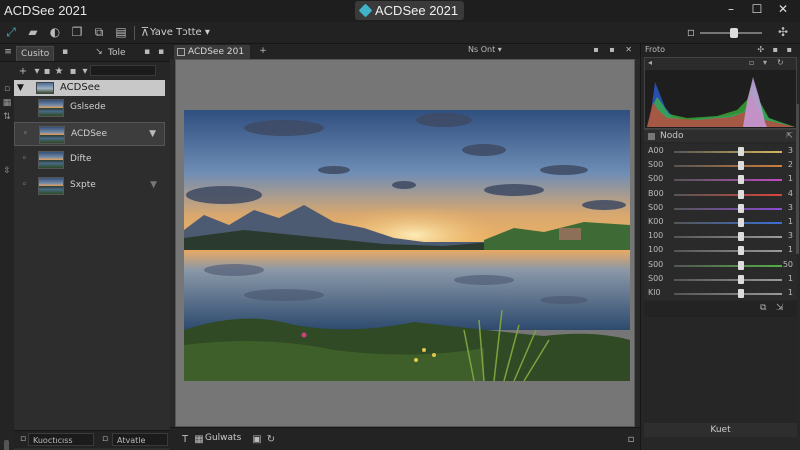 This screenshot has width=800, height=450. Describe the element at coordinates (797, 179) in the screenshot. I see `right-panel-scrollbar` at that location.